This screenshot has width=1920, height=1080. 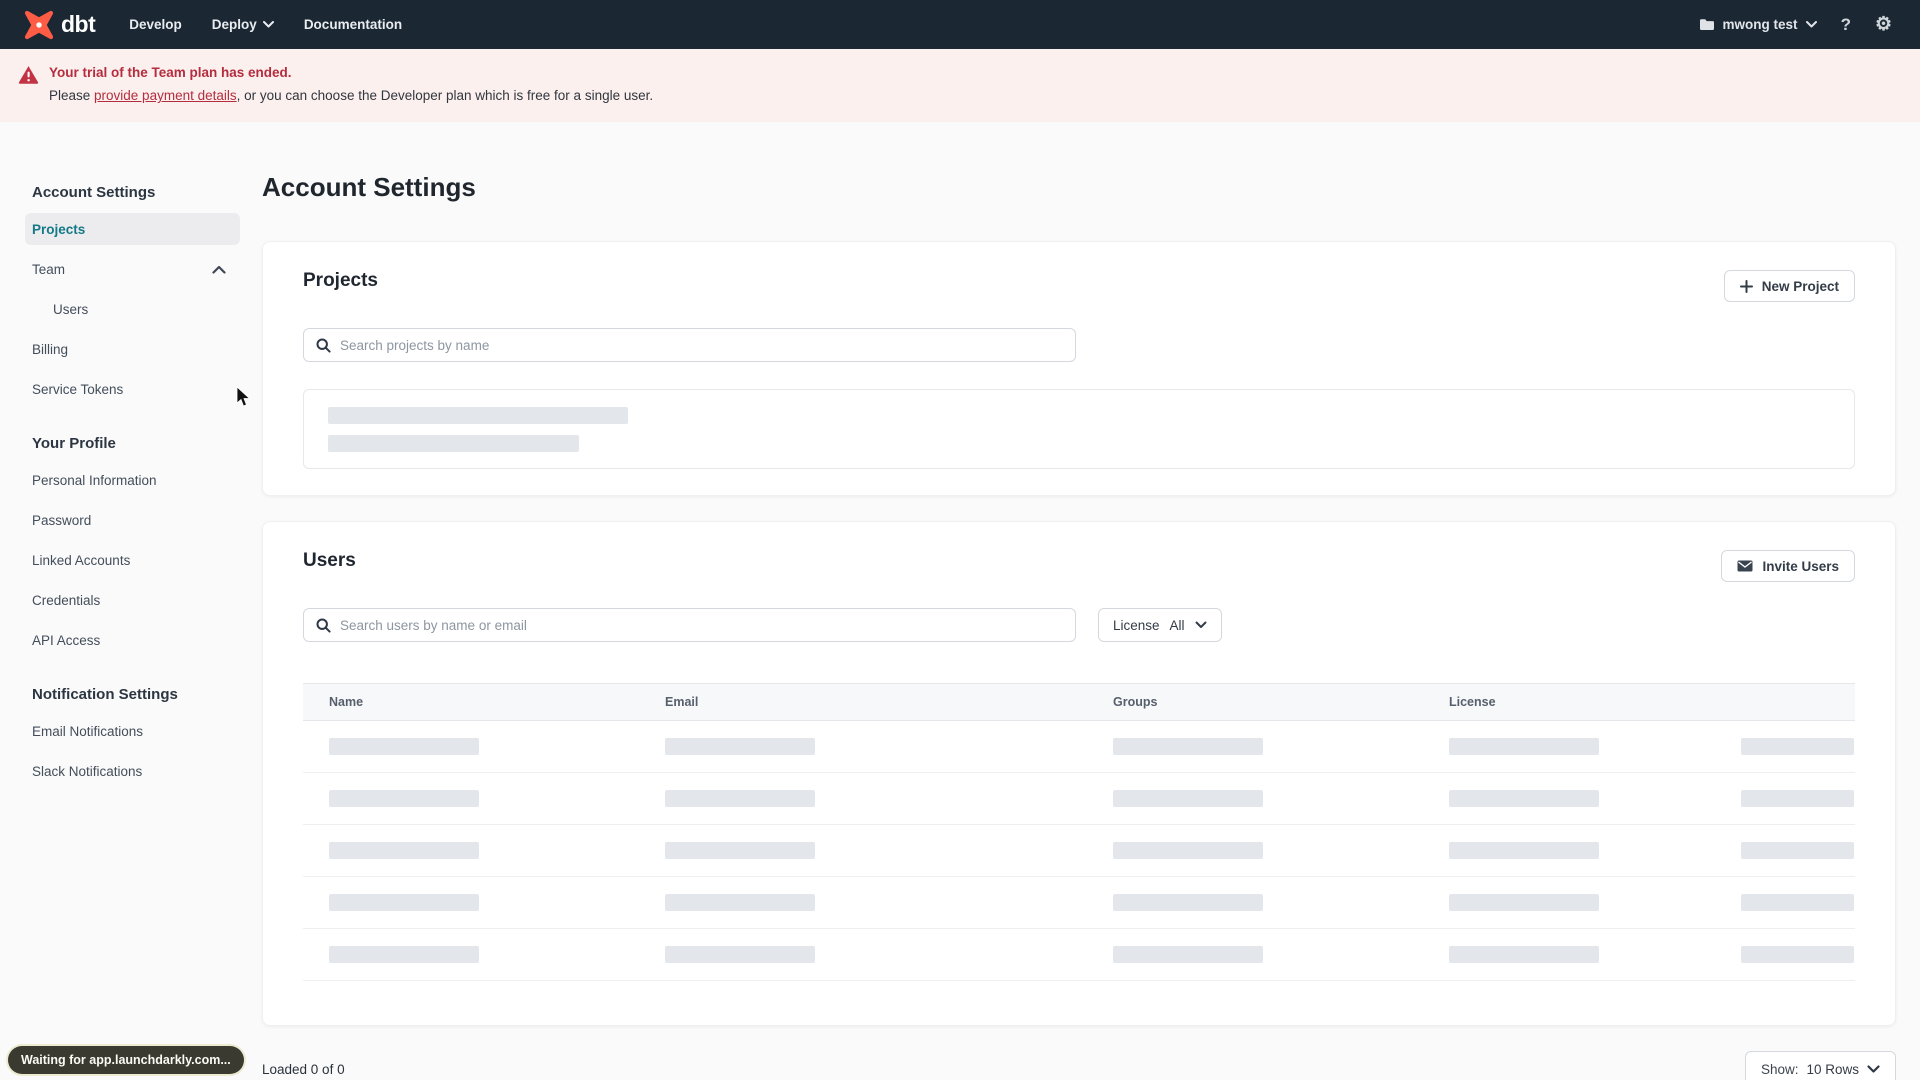 I want to click on rows-per-page-dropdown: Show: 10 Rows, so click(x=1820, y=1065).